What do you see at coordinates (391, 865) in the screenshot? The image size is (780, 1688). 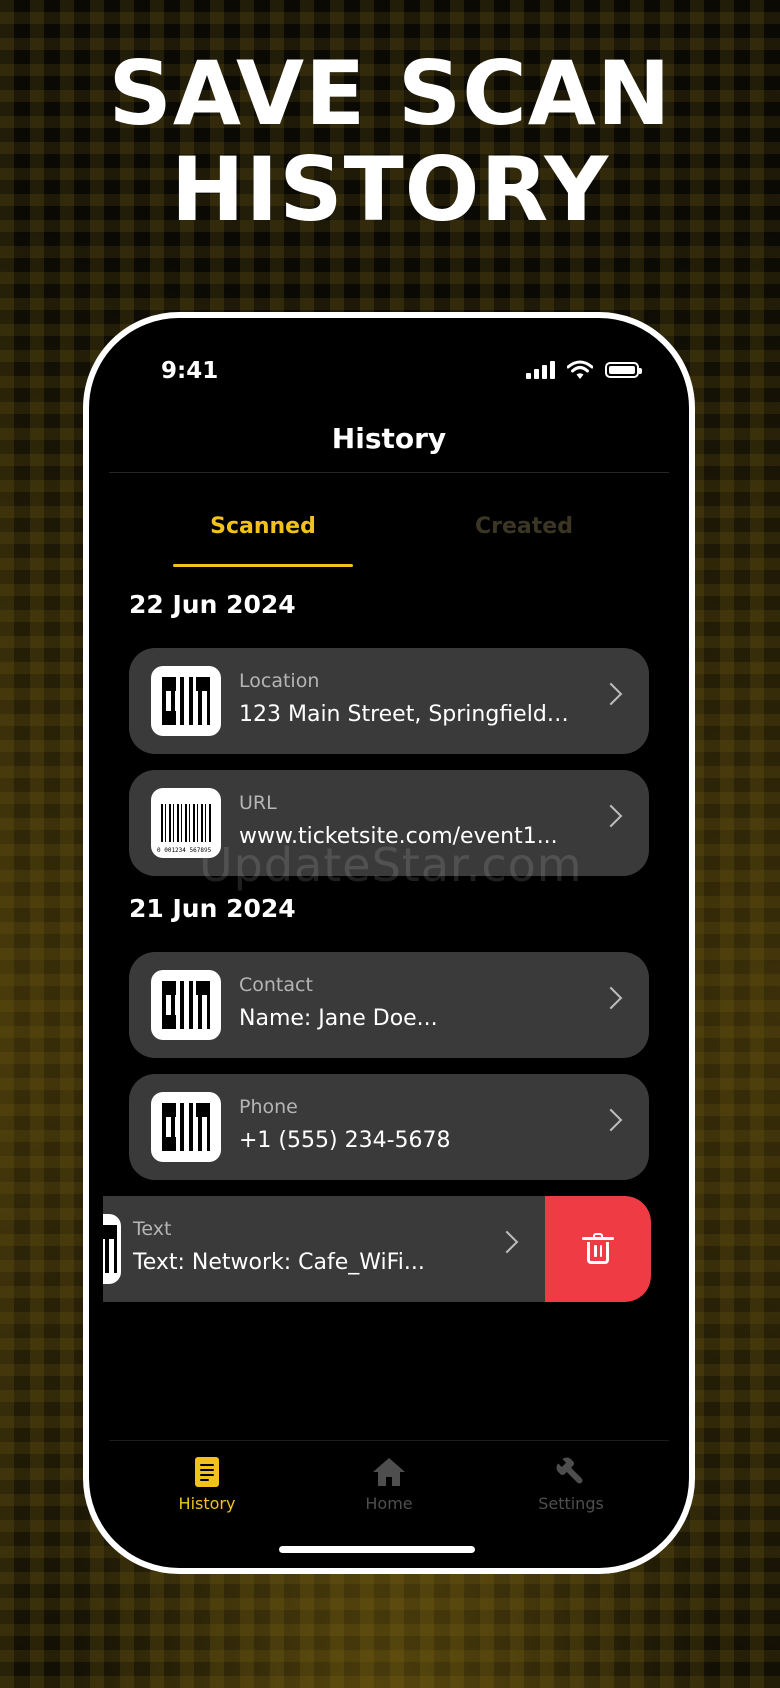 I see `watermark: UpdateStar.com` at bounding box center [391, 865].